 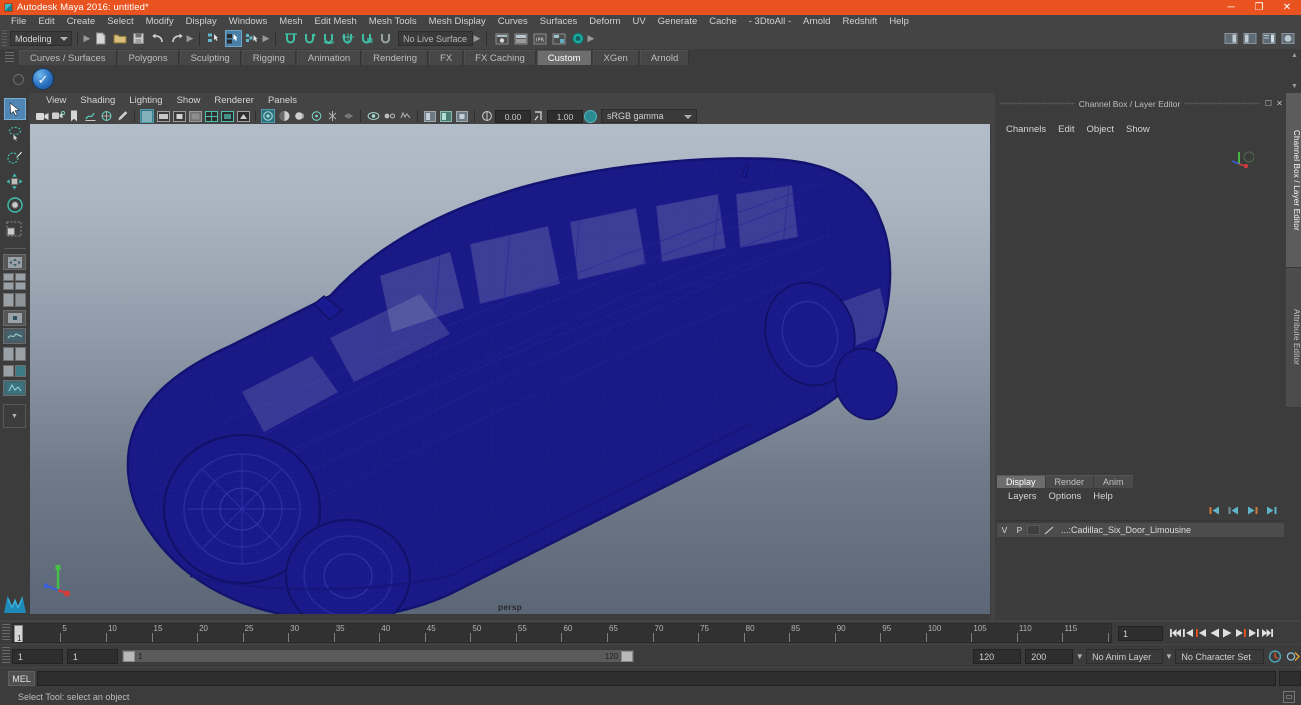 I want to click on three-pane-layout, so click(x=15, y=354).